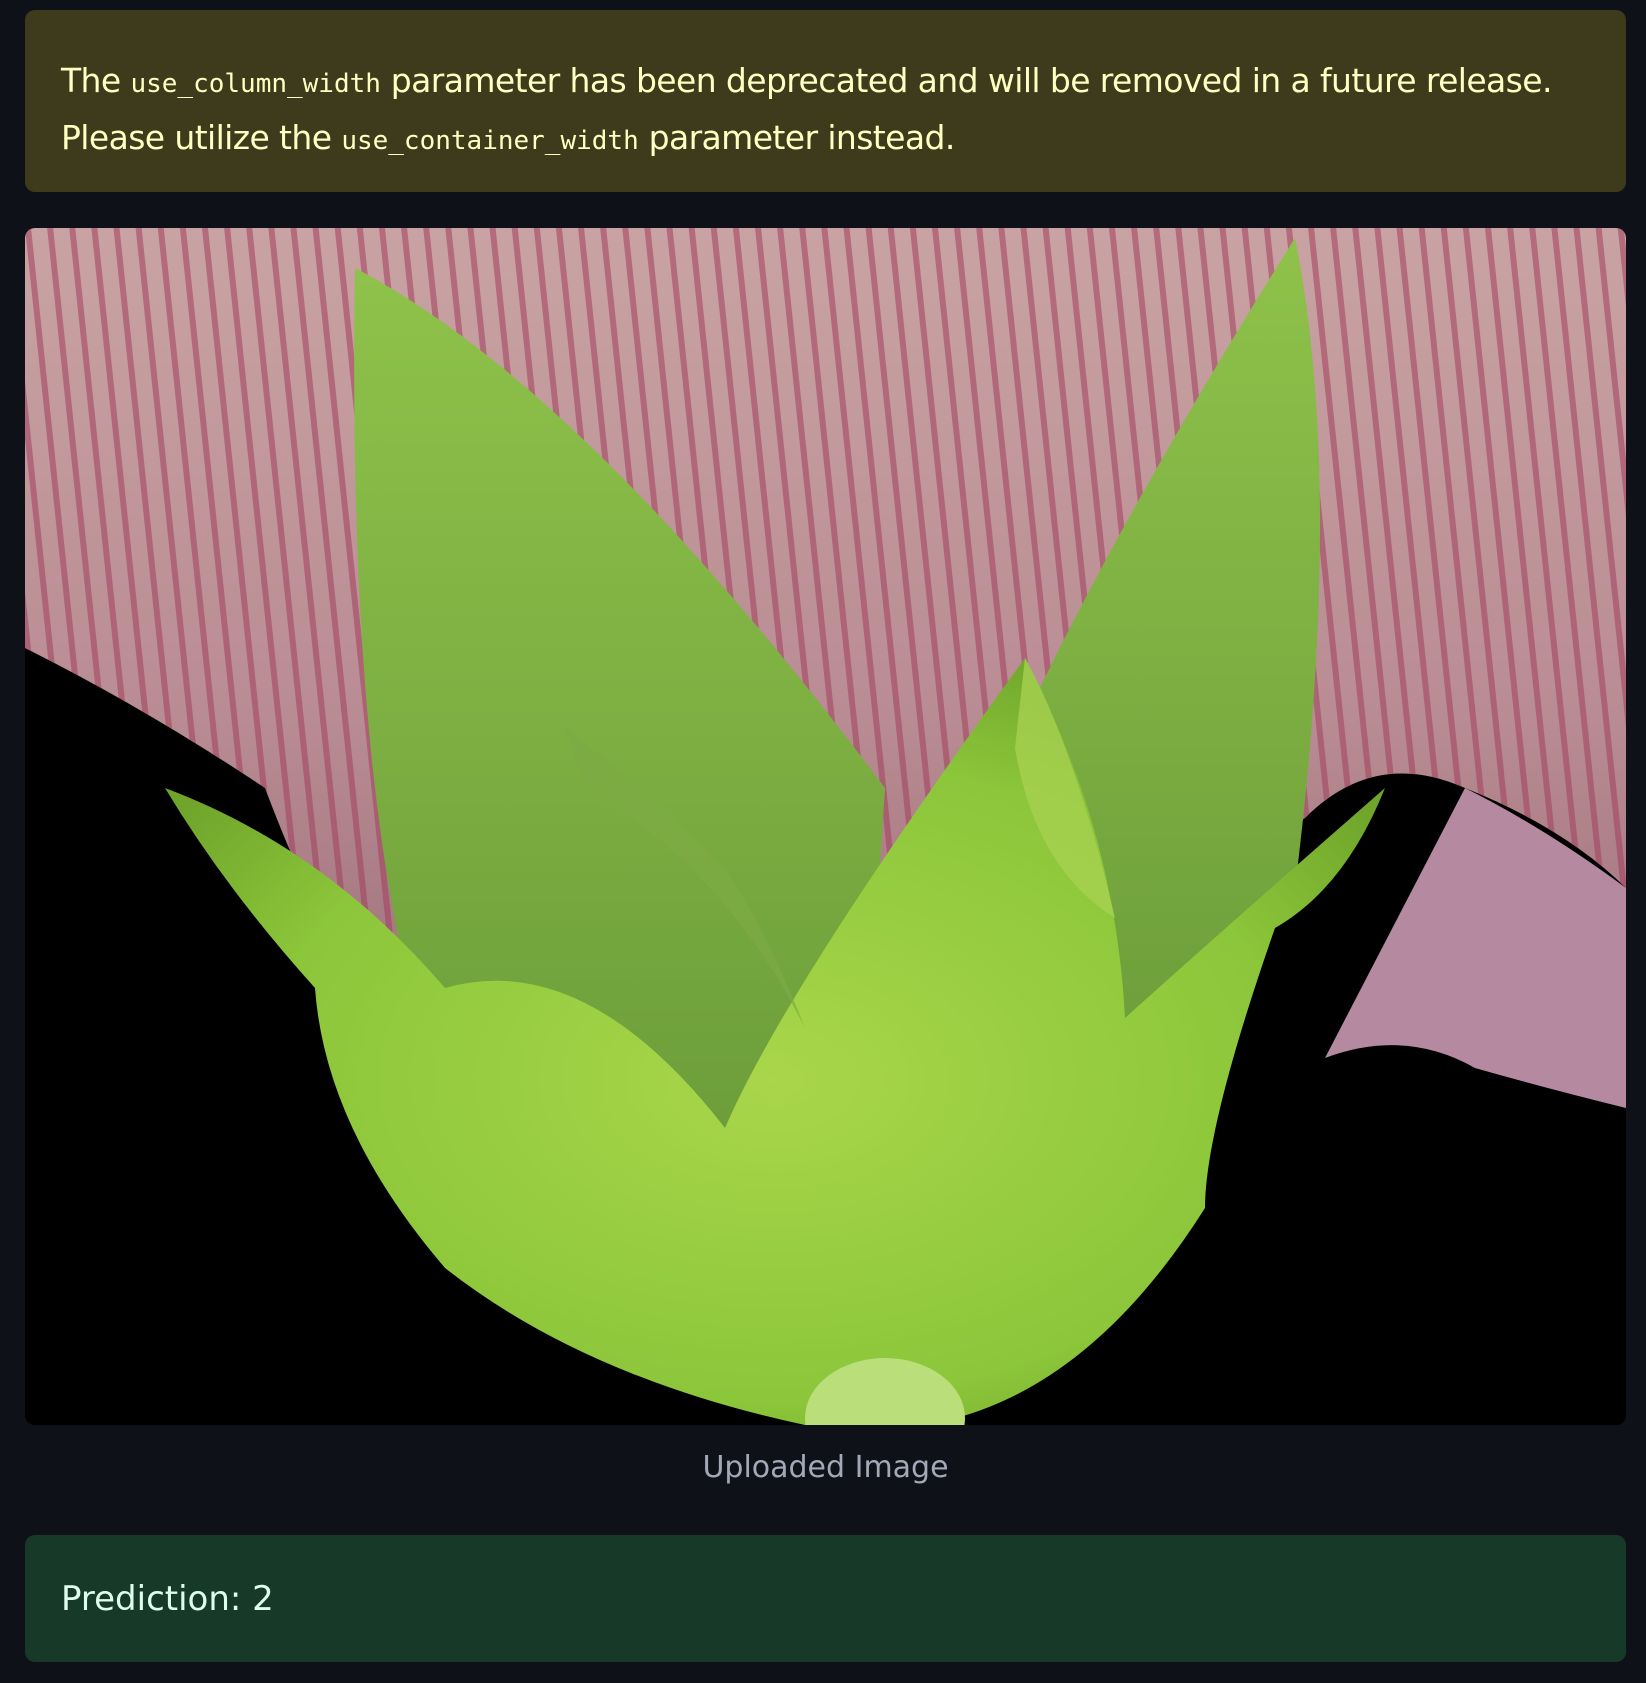 The image size is (1646, 1683). I want to click on prediction-success-alert: Prediction: 2, so click(825, 1598).